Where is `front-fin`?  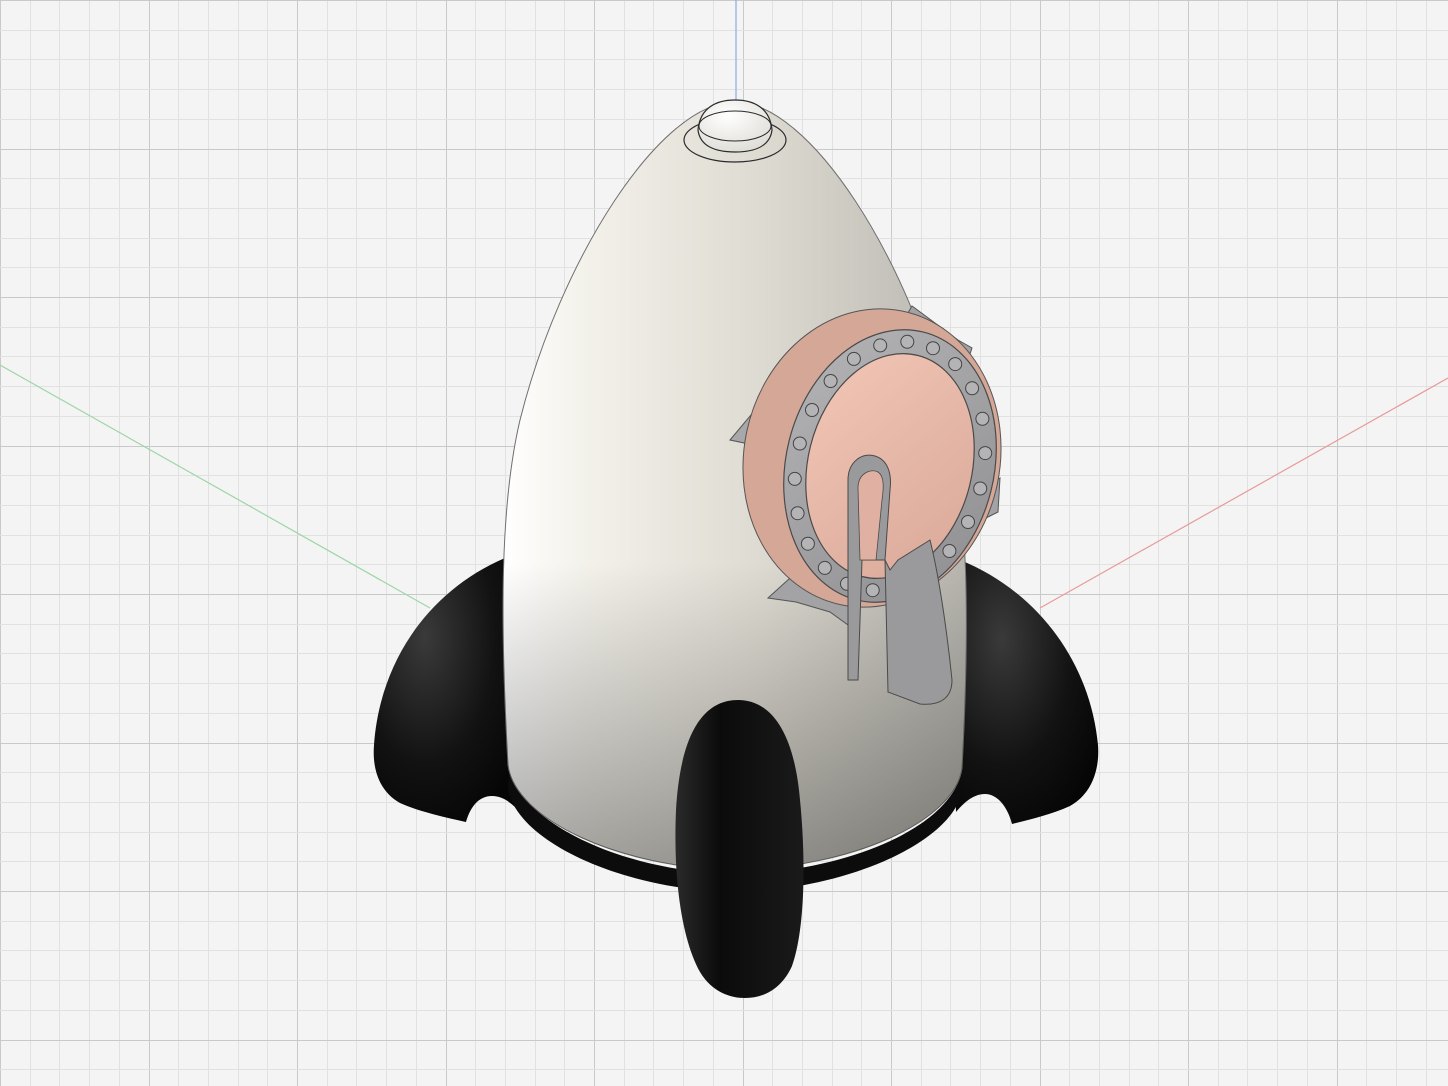
front-fin is located at coordinates (739, 849).